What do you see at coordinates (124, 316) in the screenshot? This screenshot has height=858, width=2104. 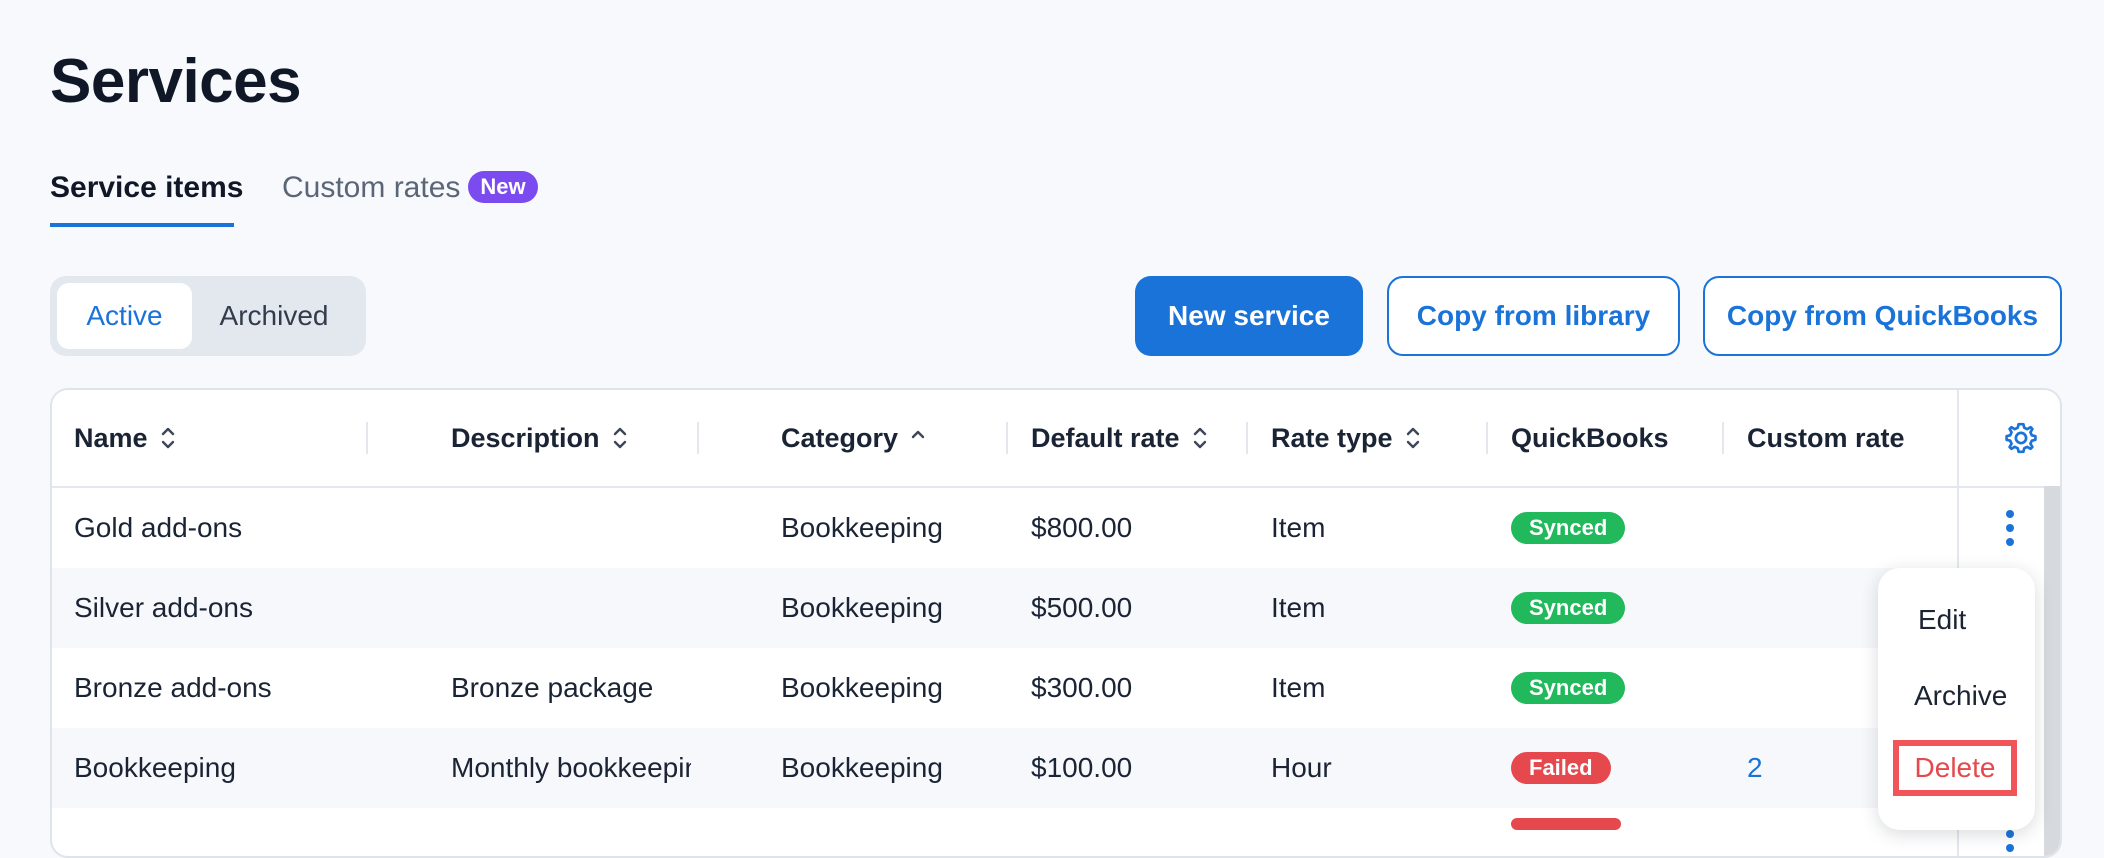 I see `filter-active: Active` at bounding box center [124, 316].